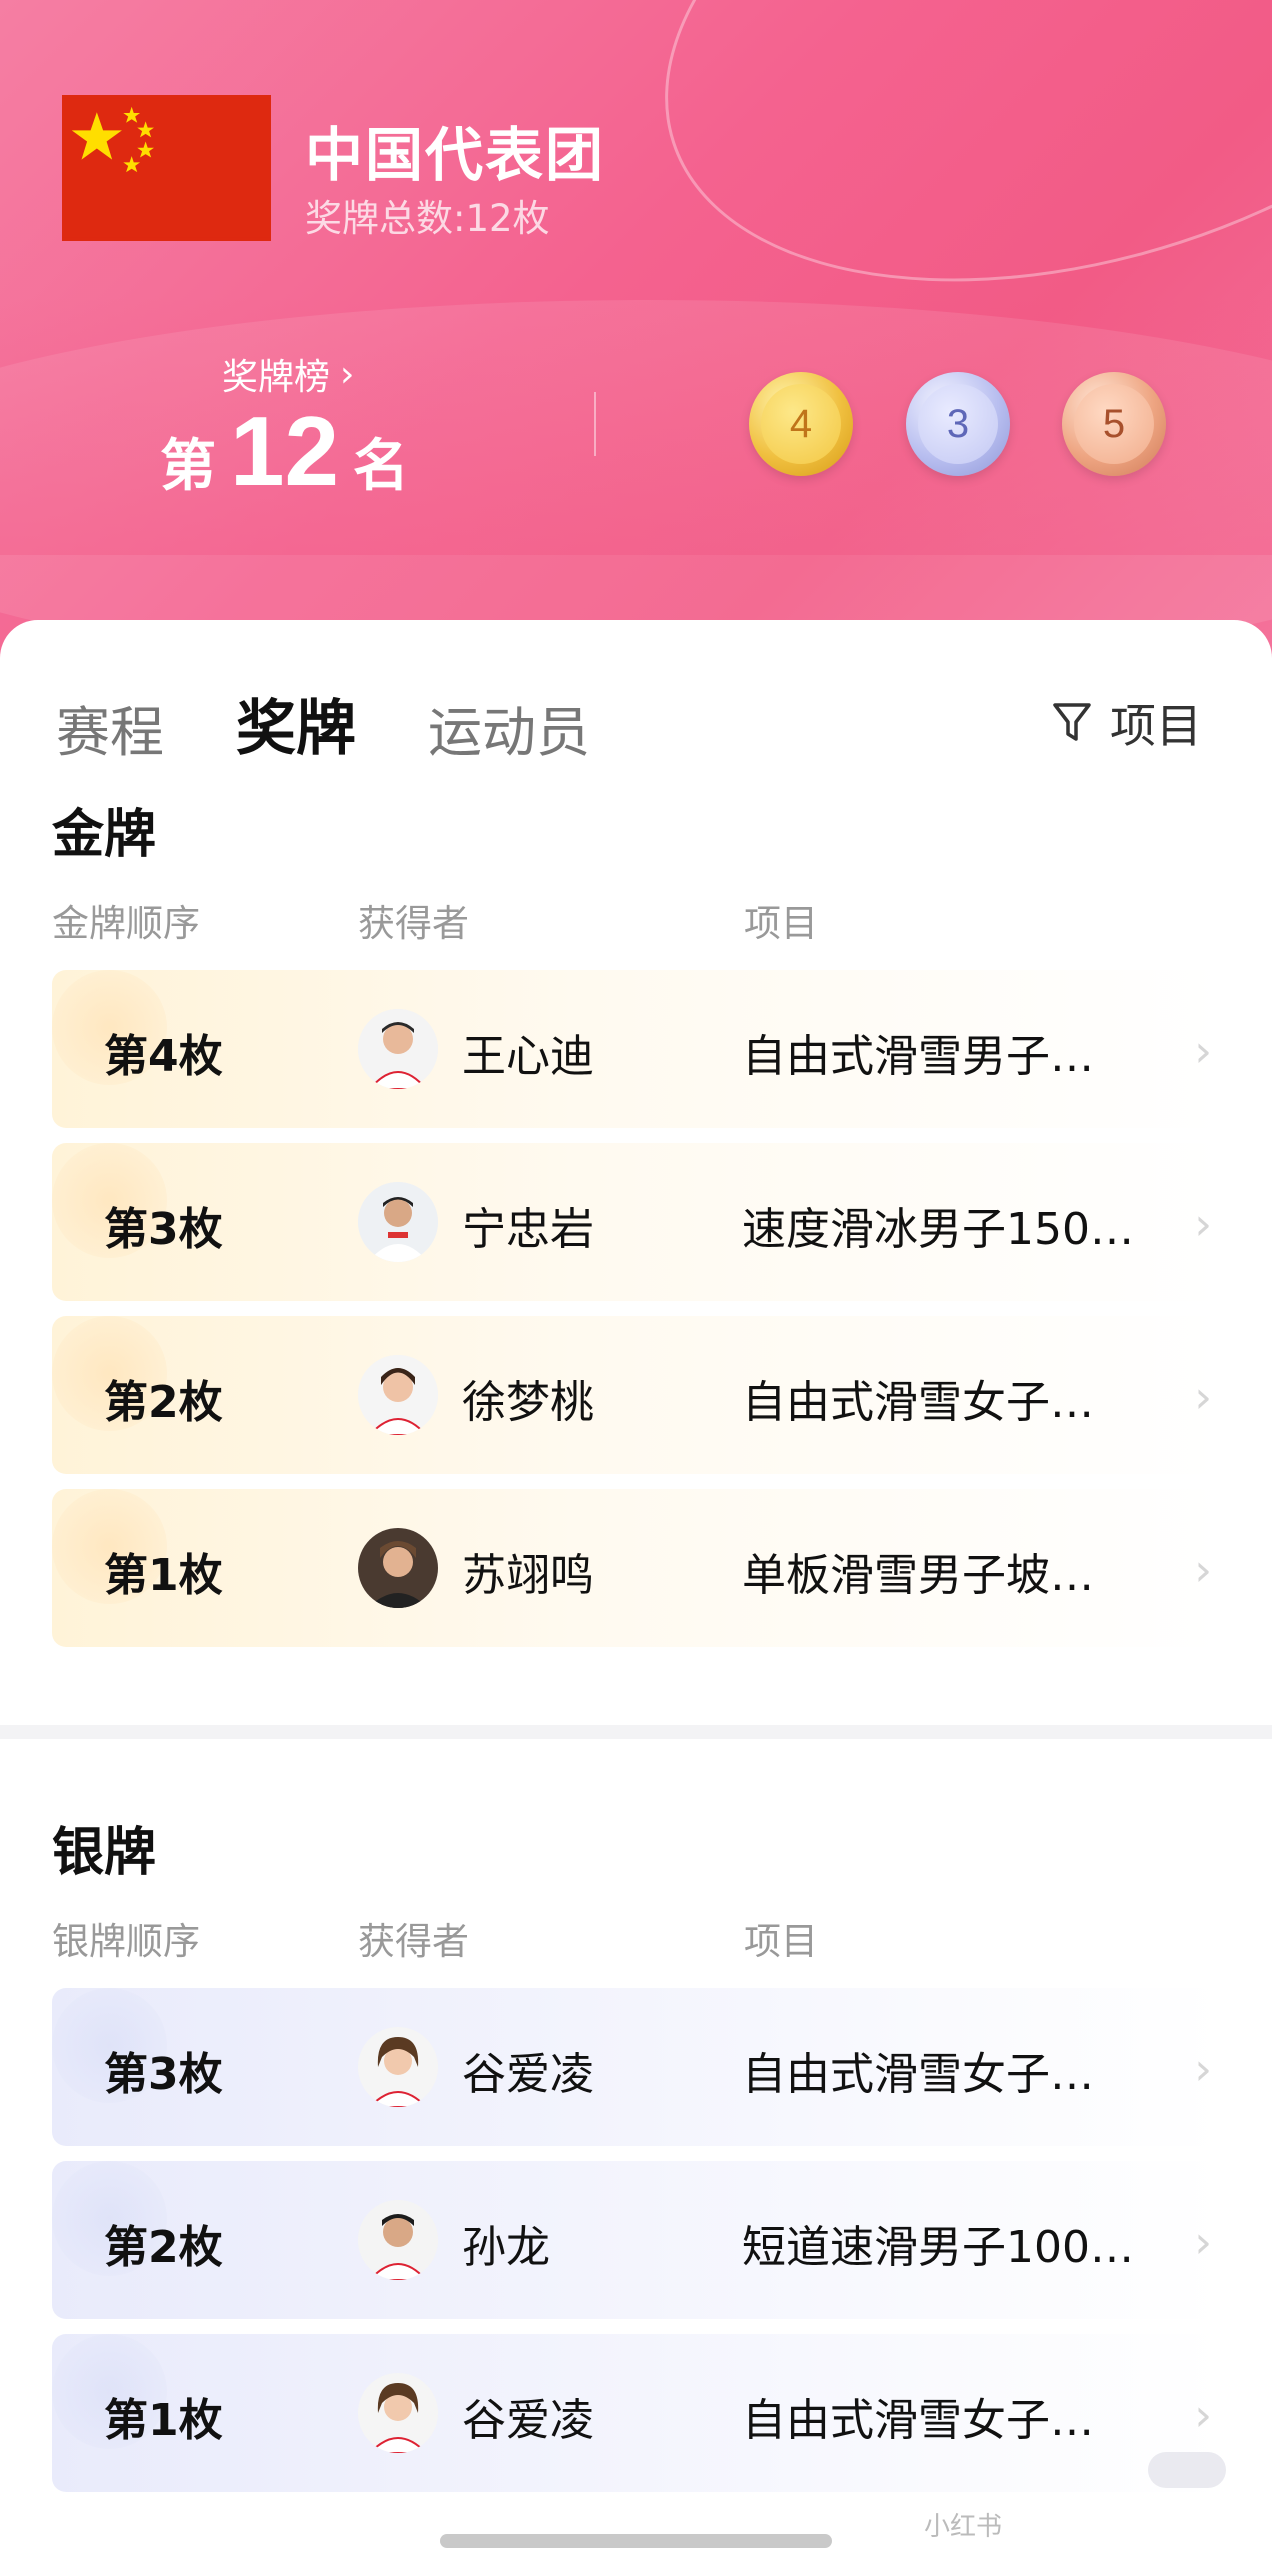  Describe the element at coordinates (637, 1568) in the screenshot. I see `gold-medal-row: 第1枚 苏翊鸣 单板滑雪男子坡… ›` at that location.